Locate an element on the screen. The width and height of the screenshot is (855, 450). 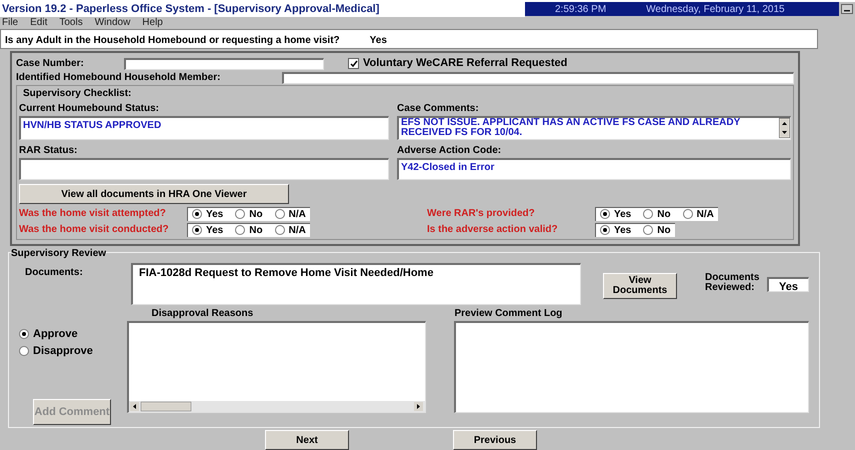
checkbox-label: Voluntary WeCARE Referral Requested is located at coordinates (465, 64).